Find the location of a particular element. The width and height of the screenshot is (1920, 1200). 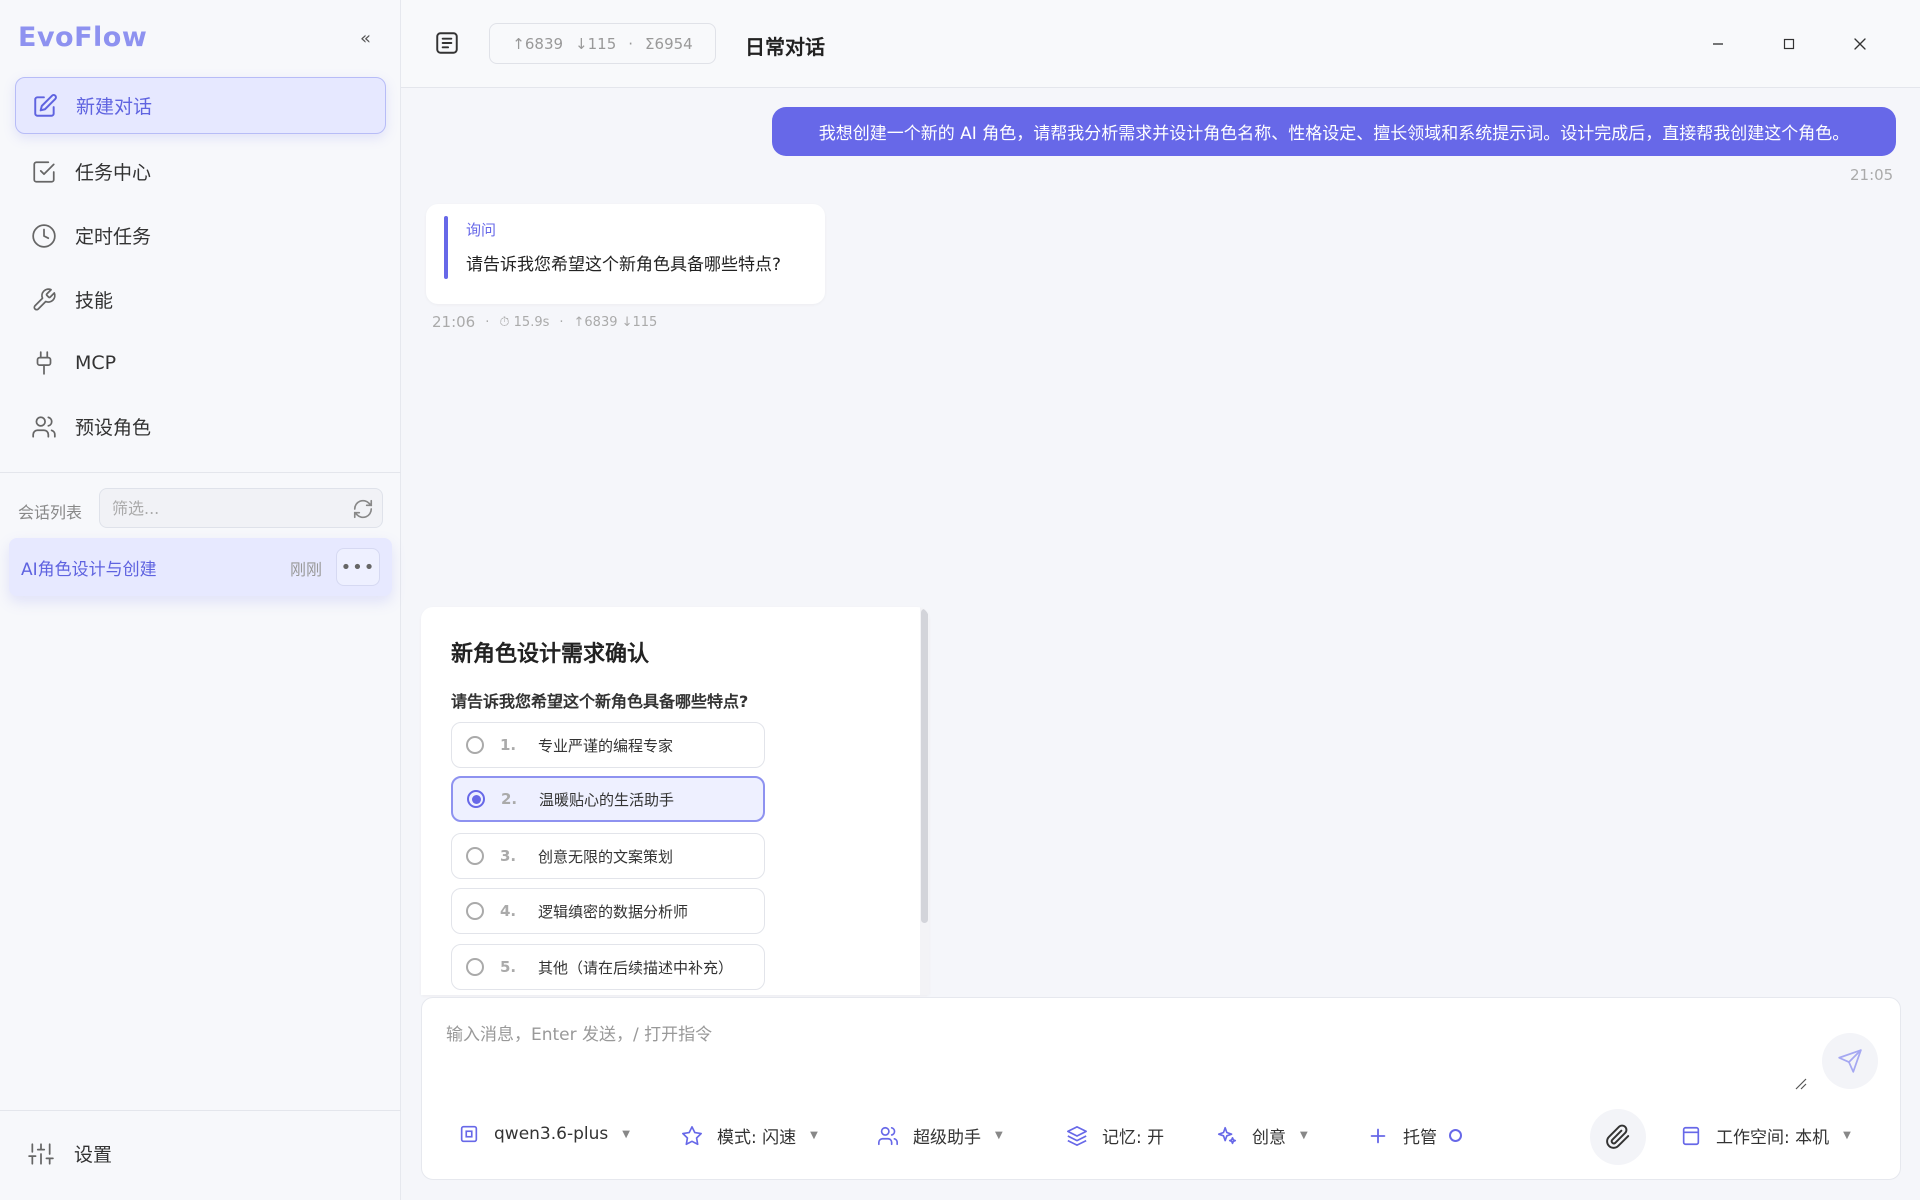

option-label: 温暖贴心的生活助手 is located at coordinates (607, 799).